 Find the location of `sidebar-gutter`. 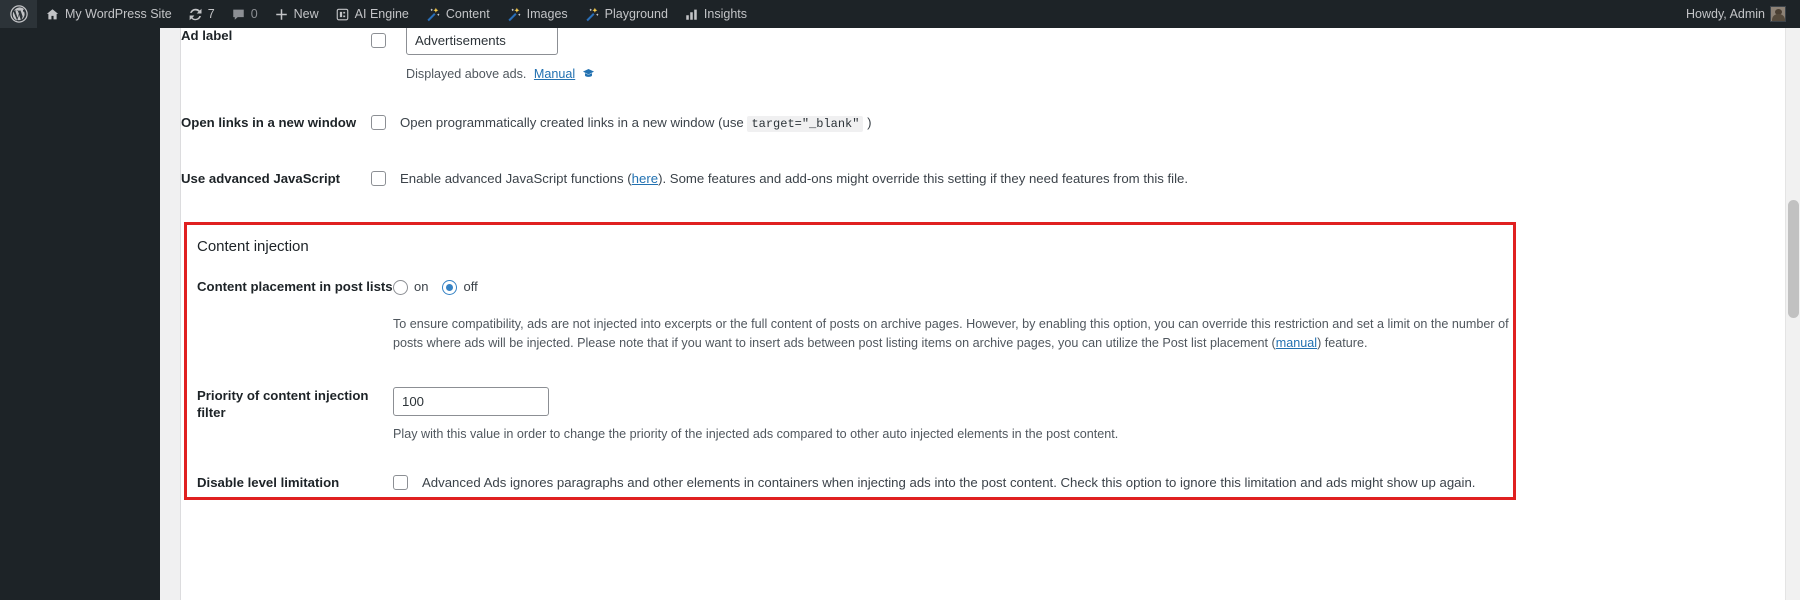

sidebar-gutter is located at coordinates (170, 314).